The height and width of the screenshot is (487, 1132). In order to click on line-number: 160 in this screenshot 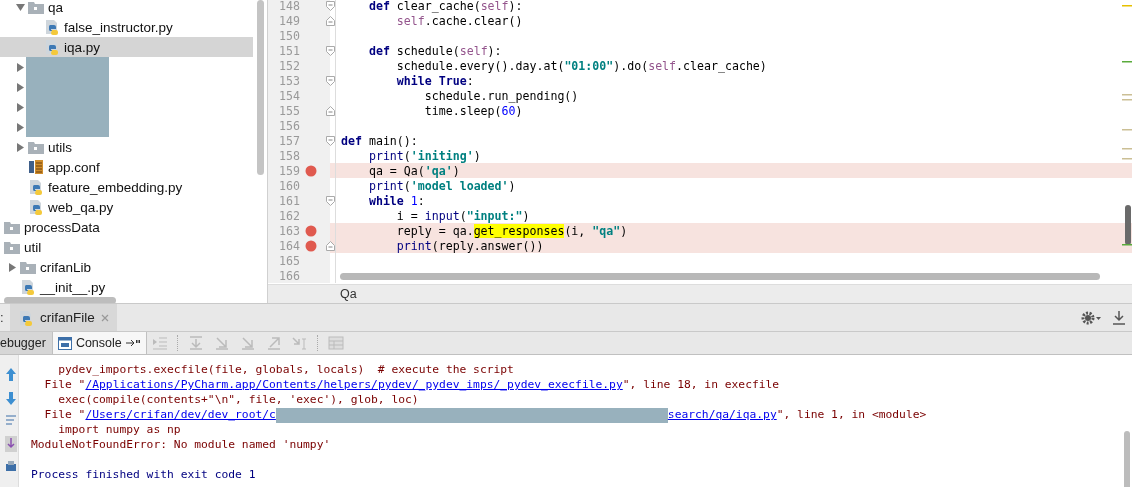, I will do `click(289, 185)`.